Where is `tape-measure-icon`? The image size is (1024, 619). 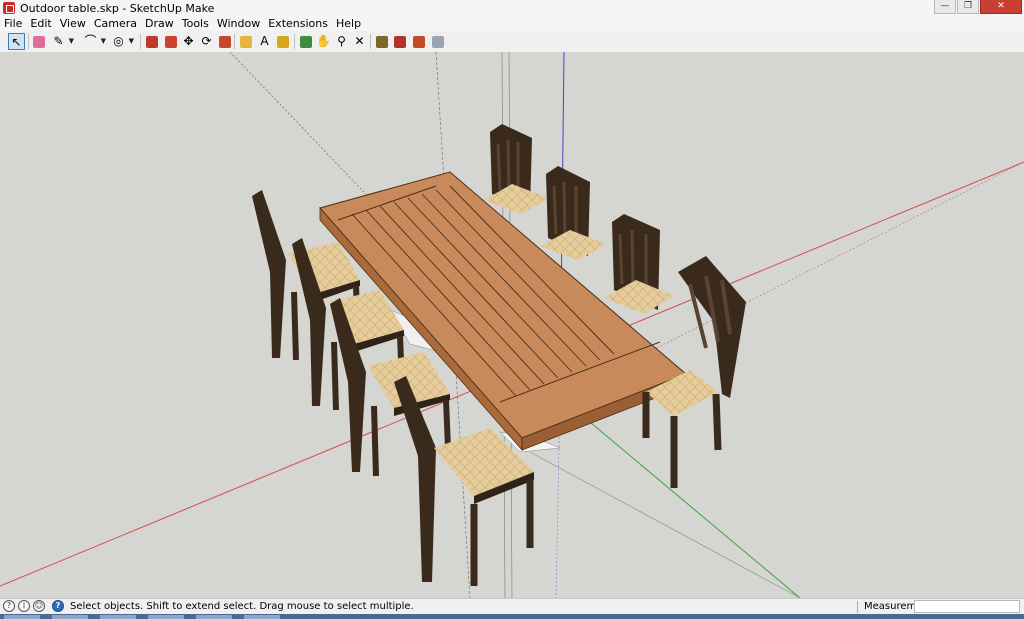 tape-measure-icon is located at coordinates (245, 41).